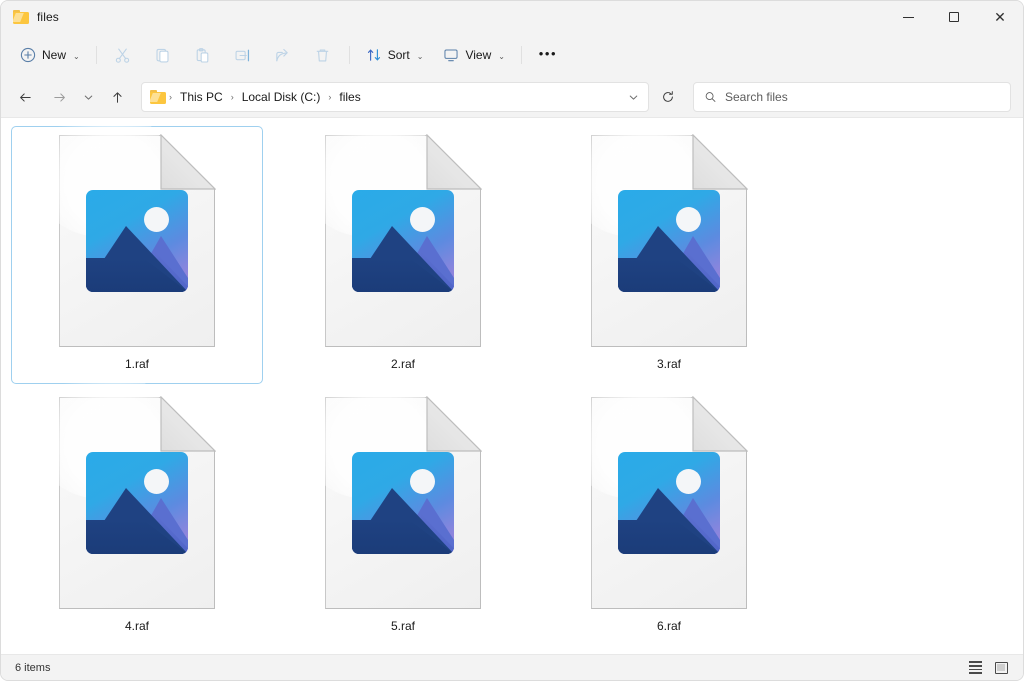  Describe the element at coordinates (54, 55) in the screenshot. I see `new-button-label: New` at that location.